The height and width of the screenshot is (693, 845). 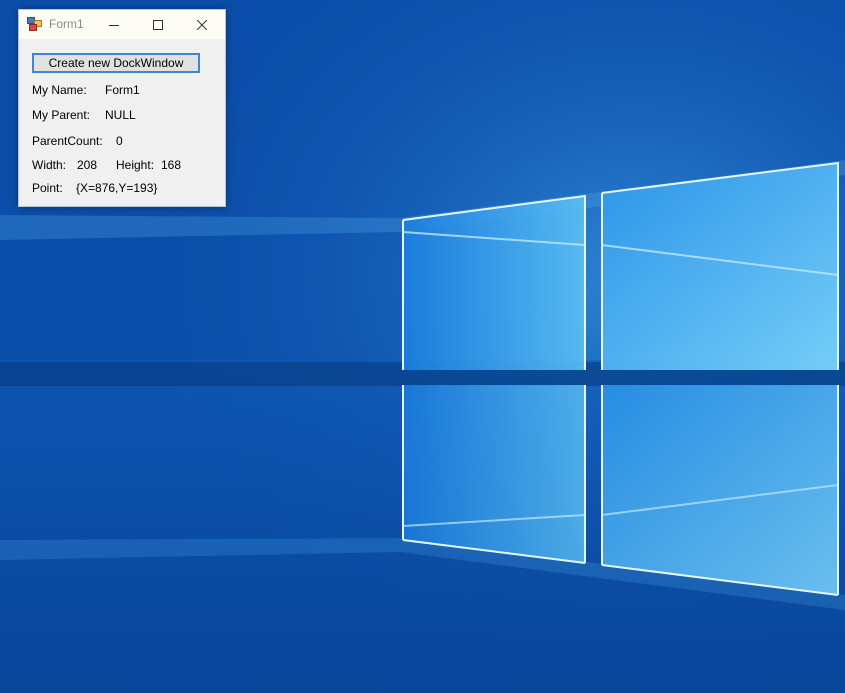 I want to click on my-parent-label: My Parent:, so click(x=61, y=115).